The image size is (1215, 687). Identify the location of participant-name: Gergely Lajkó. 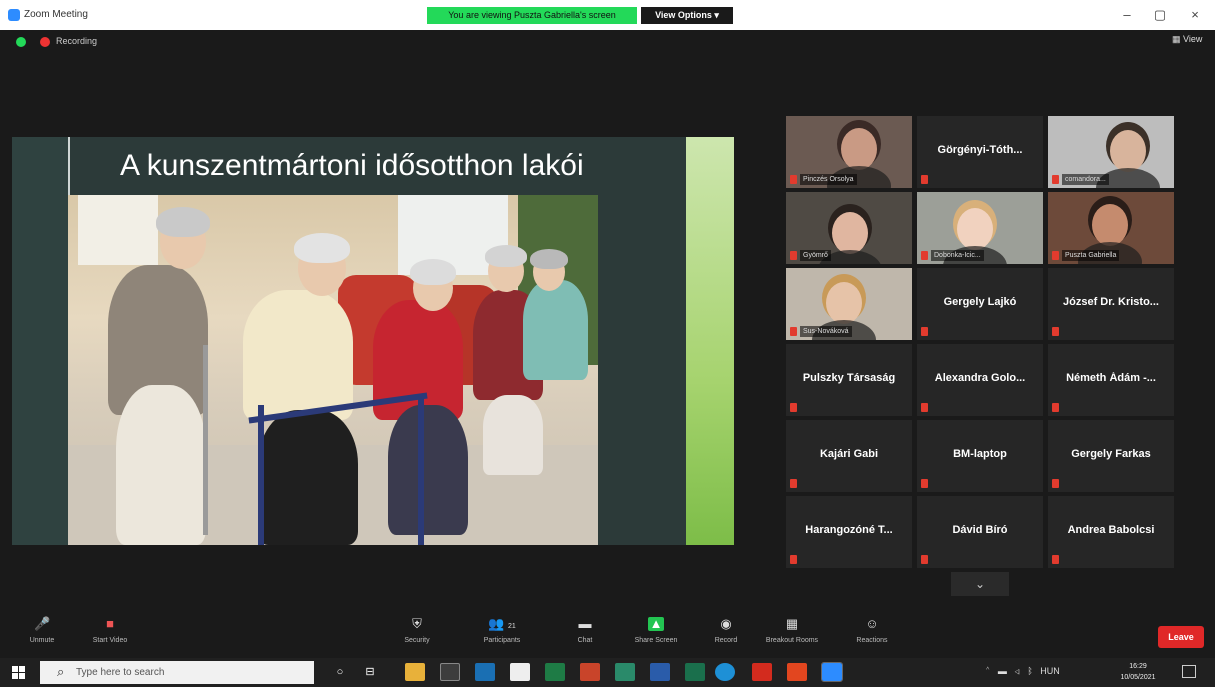
(980, 302).